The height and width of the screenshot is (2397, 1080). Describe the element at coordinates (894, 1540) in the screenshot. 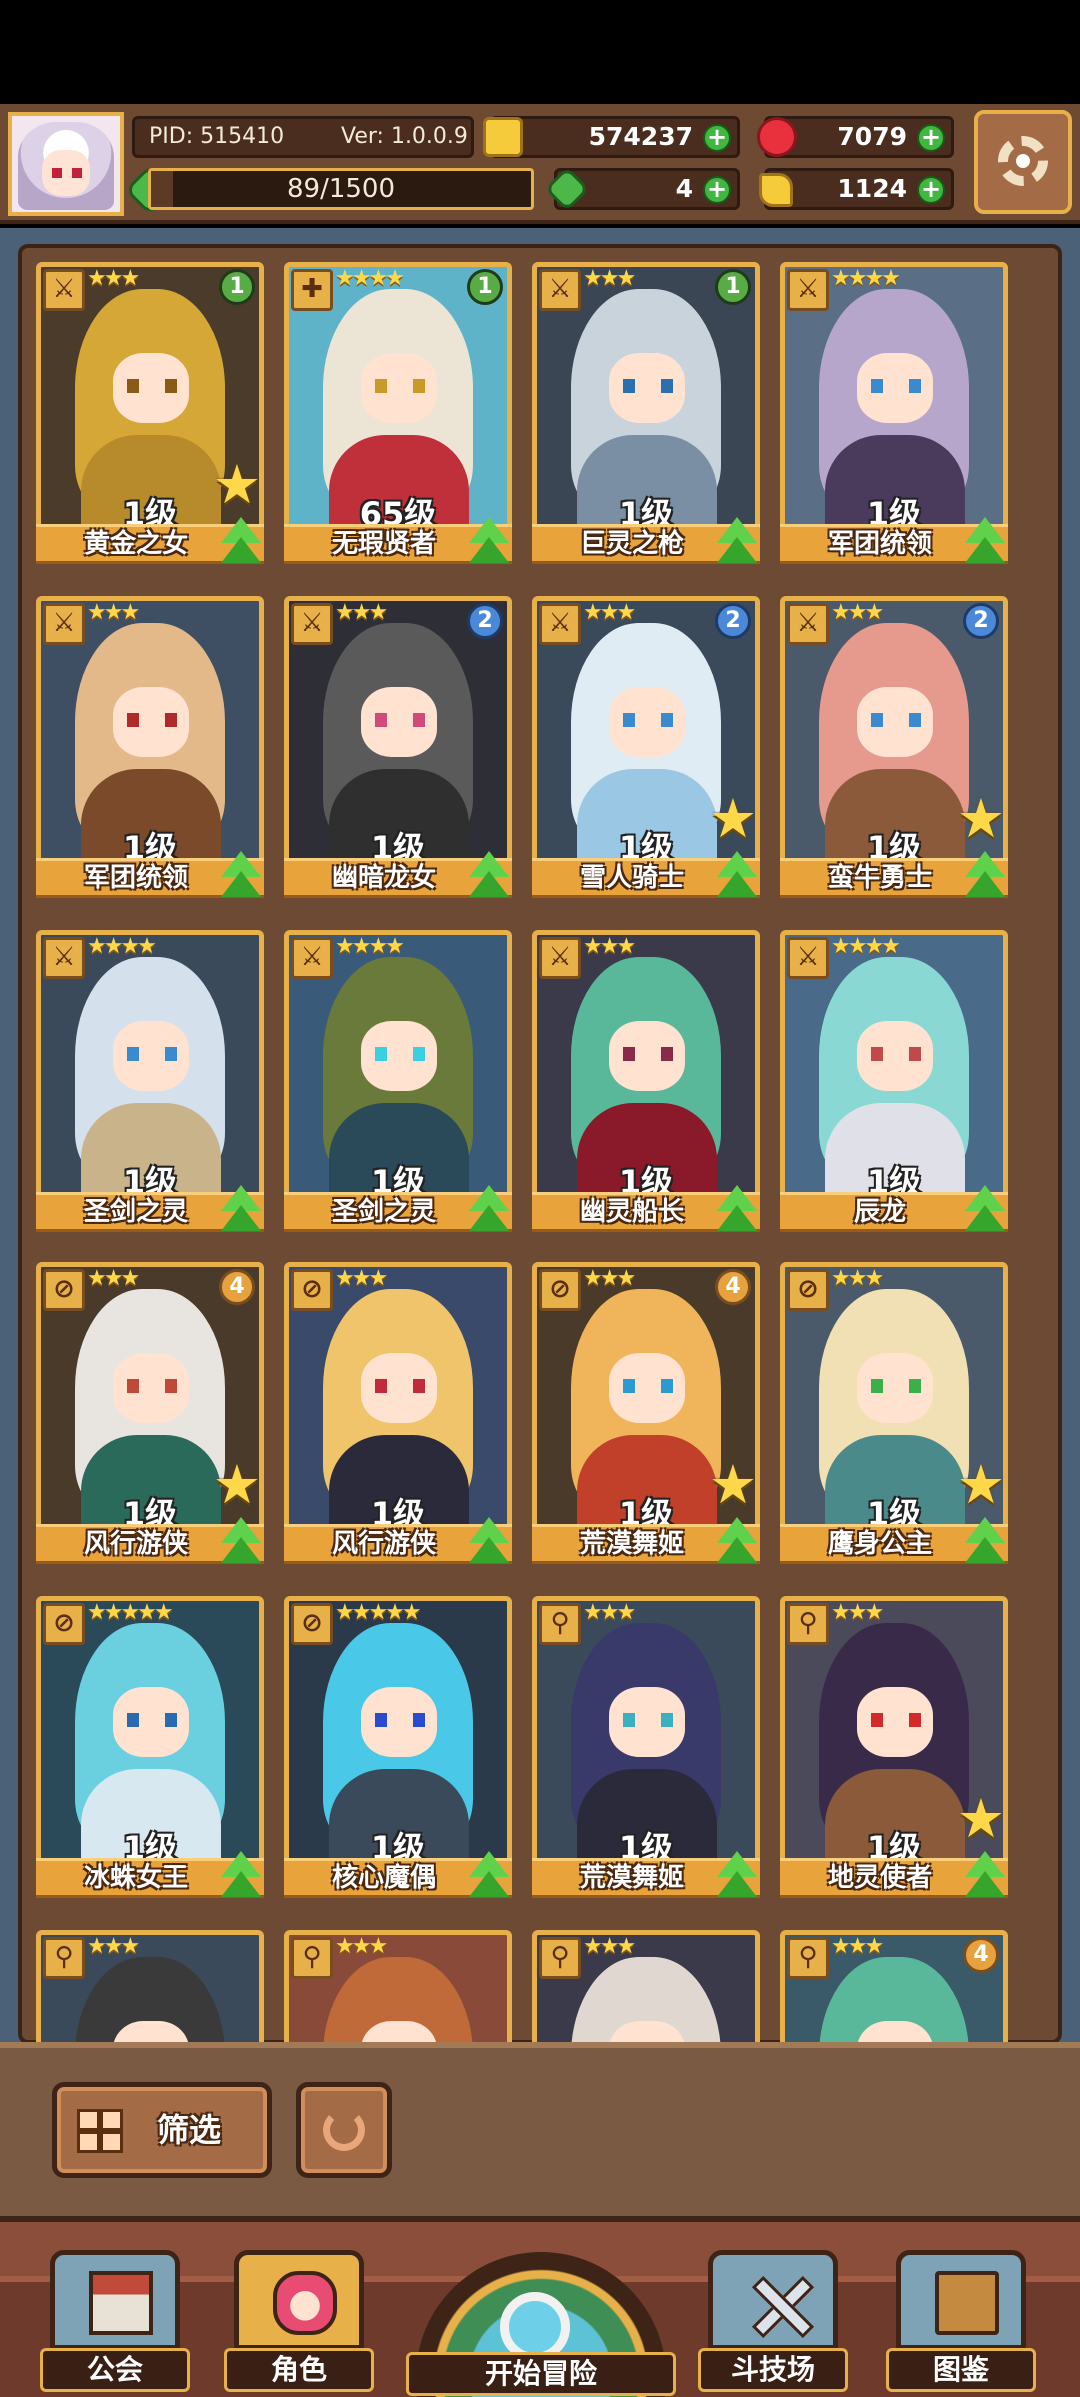

I see `character-name-plate: 鹰身公主` at that location.